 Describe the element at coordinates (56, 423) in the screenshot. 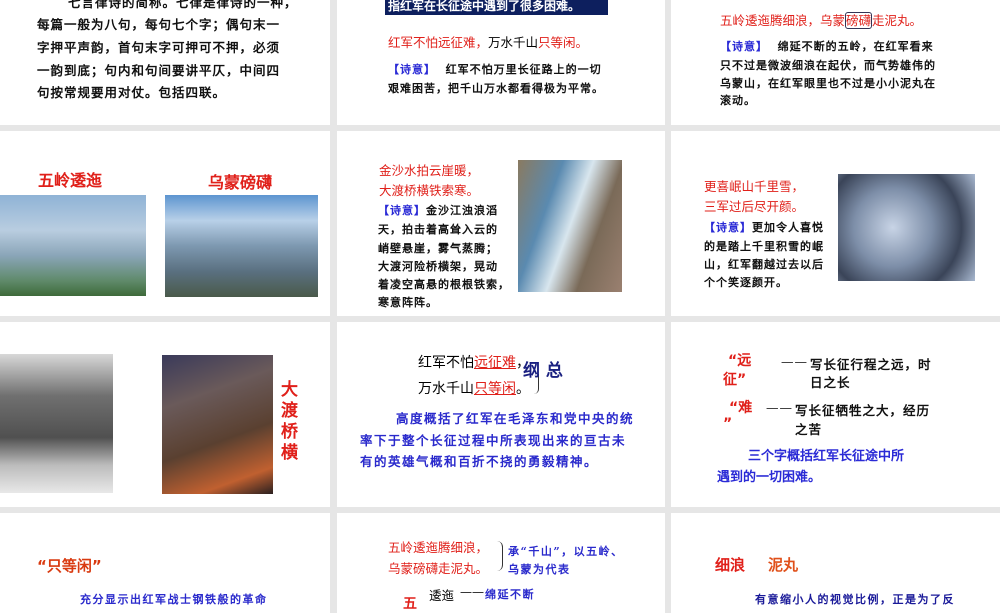

I see `gorge-photo` at that location.